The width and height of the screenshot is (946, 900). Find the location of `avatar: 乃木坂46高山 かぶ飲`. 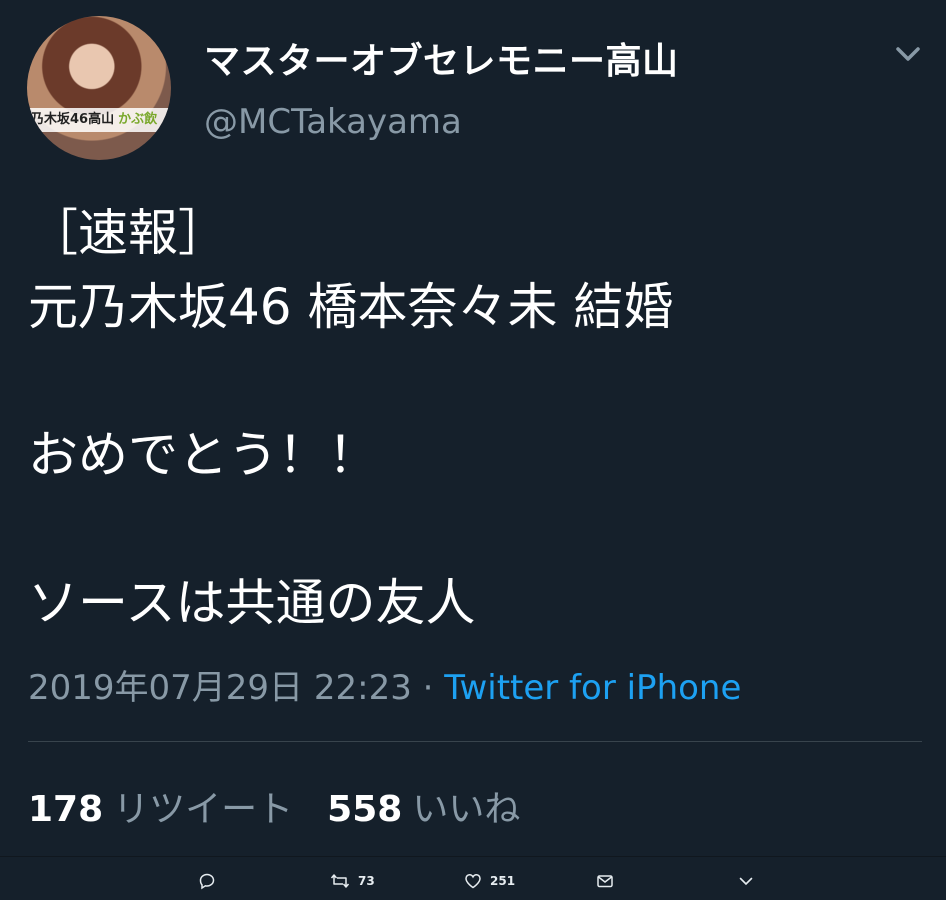

avatar: 乃木坂46高山 かぶ飲 is located at coordinates (99, 88).